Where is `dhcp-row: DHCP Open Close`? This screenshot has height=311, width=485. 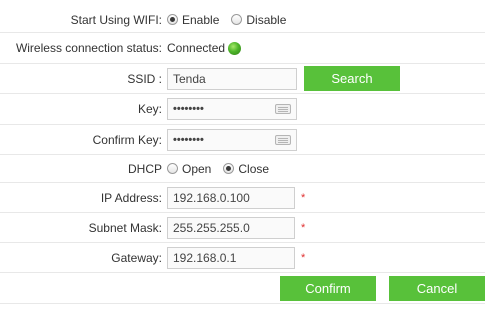 dhcp-row: DHCP Open Close is located at coordinates (242, 169).